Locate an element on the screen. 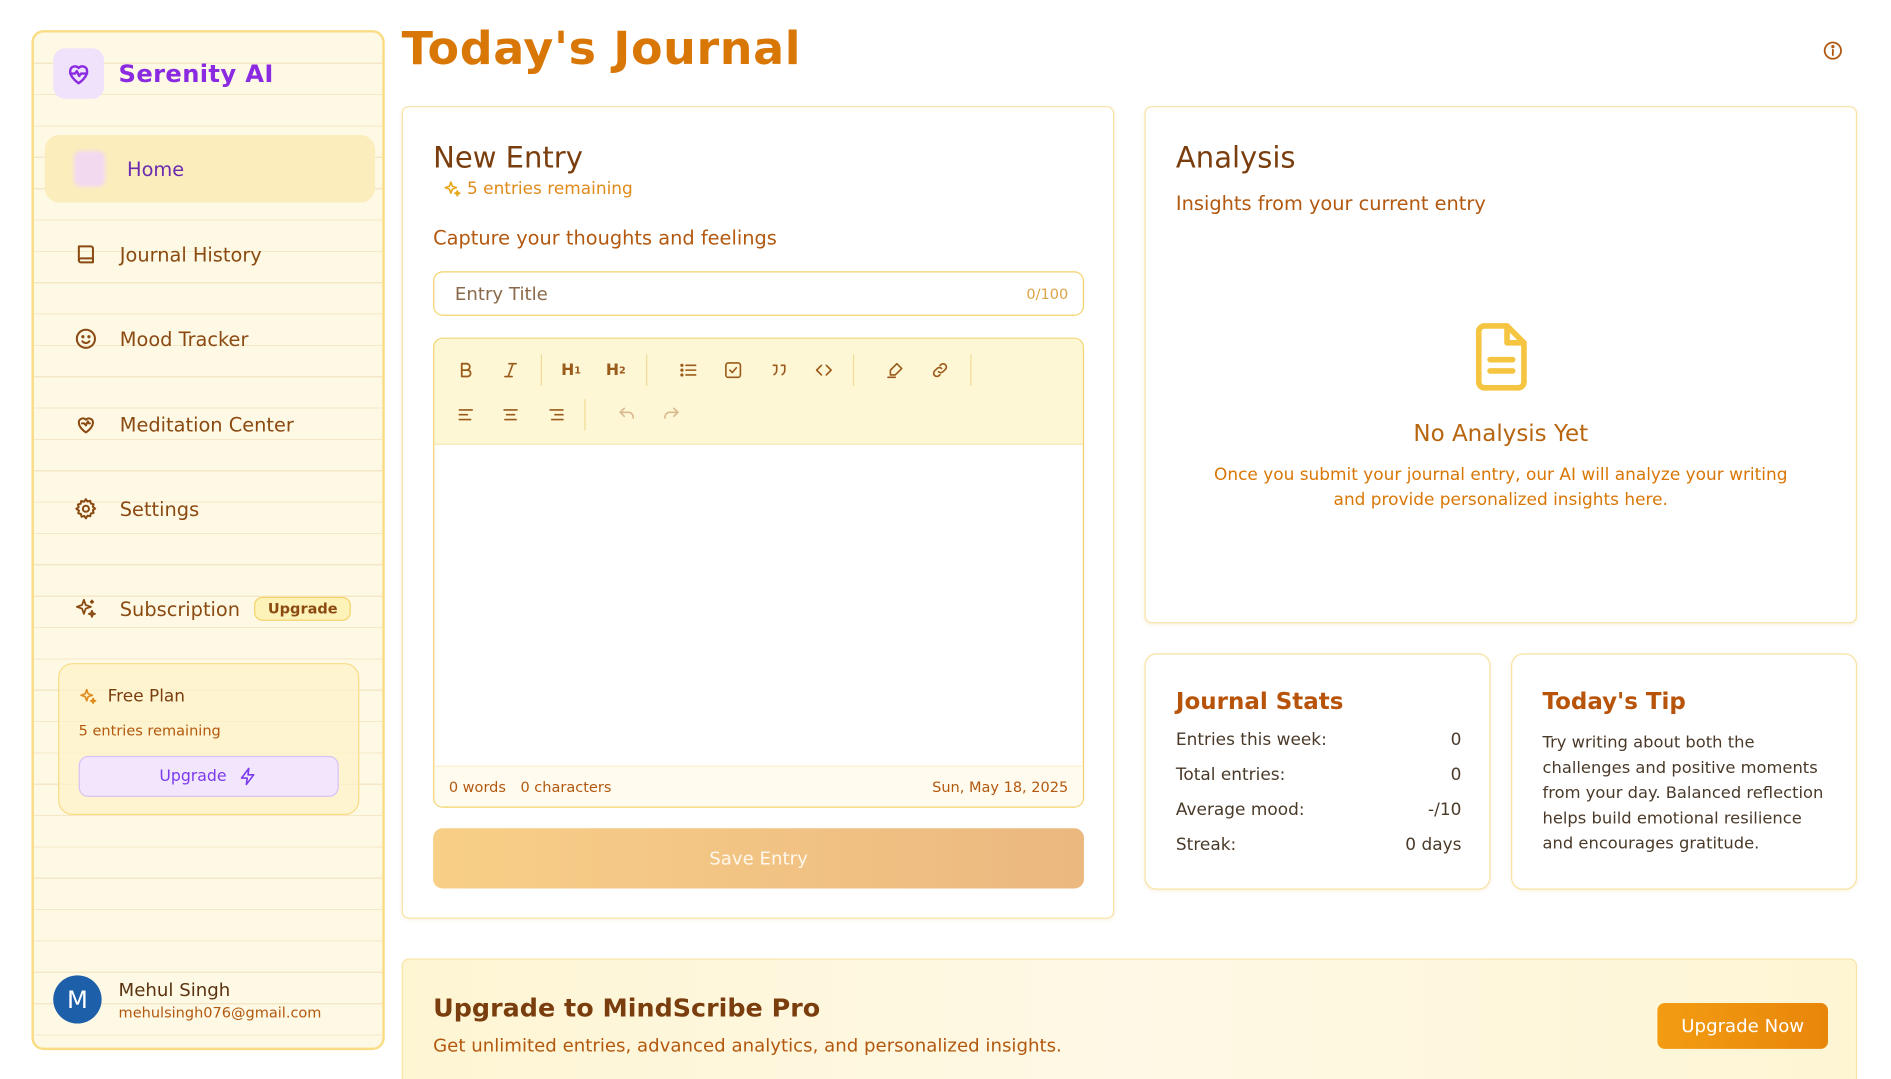 Image resolution: width=1891 pixels, height=1079 pixels. link-icon is located at coordinates (939, 369).